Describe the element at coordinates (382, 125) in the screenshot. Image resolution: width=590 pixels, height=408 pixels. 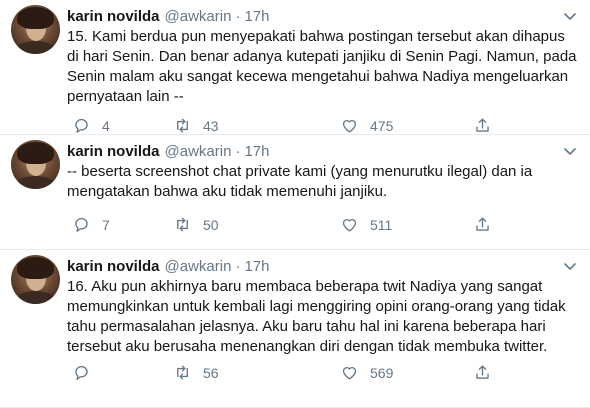
I see `like-count: 475` at that location.